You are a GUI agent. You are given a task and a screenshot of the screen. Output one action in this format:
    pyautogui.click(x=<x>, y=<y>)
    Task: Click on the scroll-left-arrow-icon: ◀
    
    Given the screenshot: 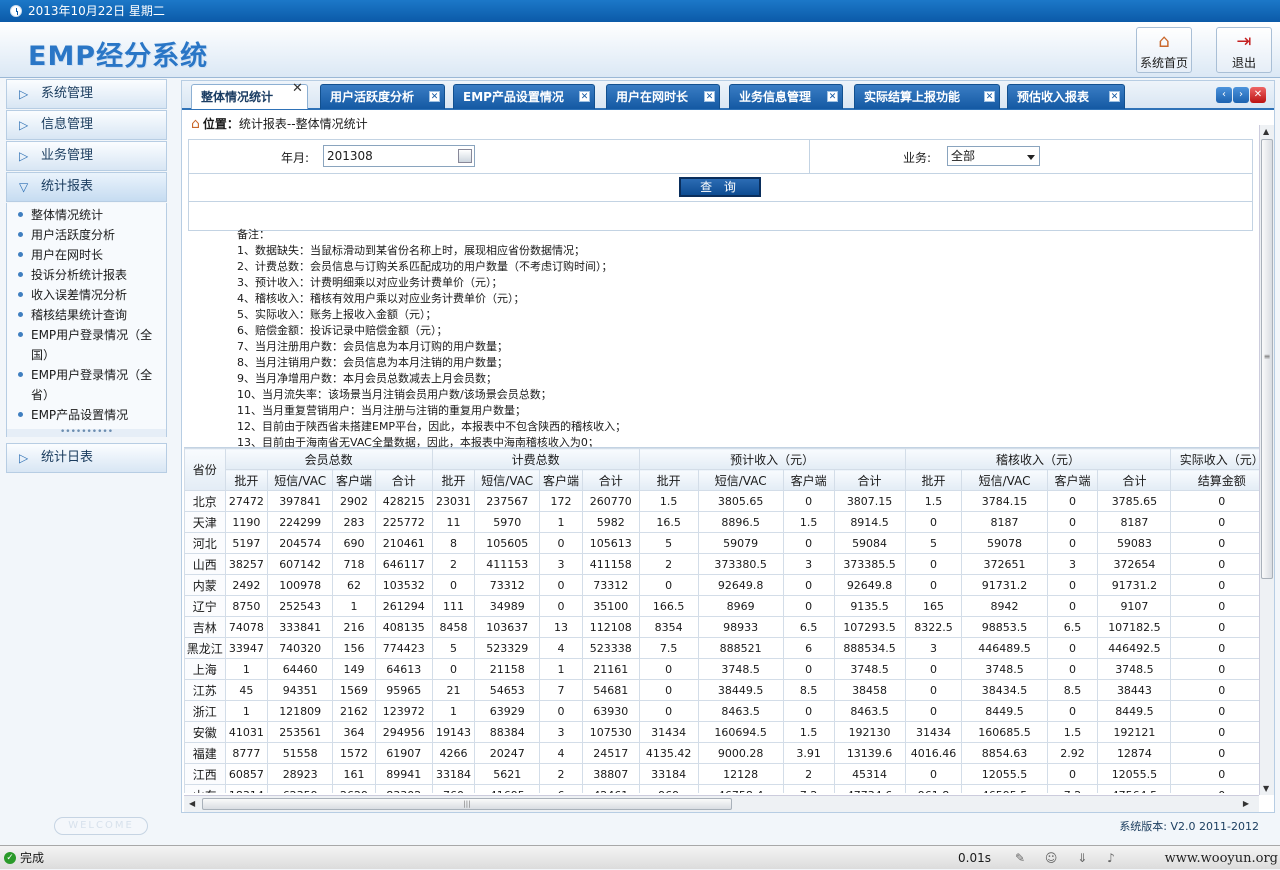 What is the action you would take?
    pyautogui.click(x=192, y=803)
    